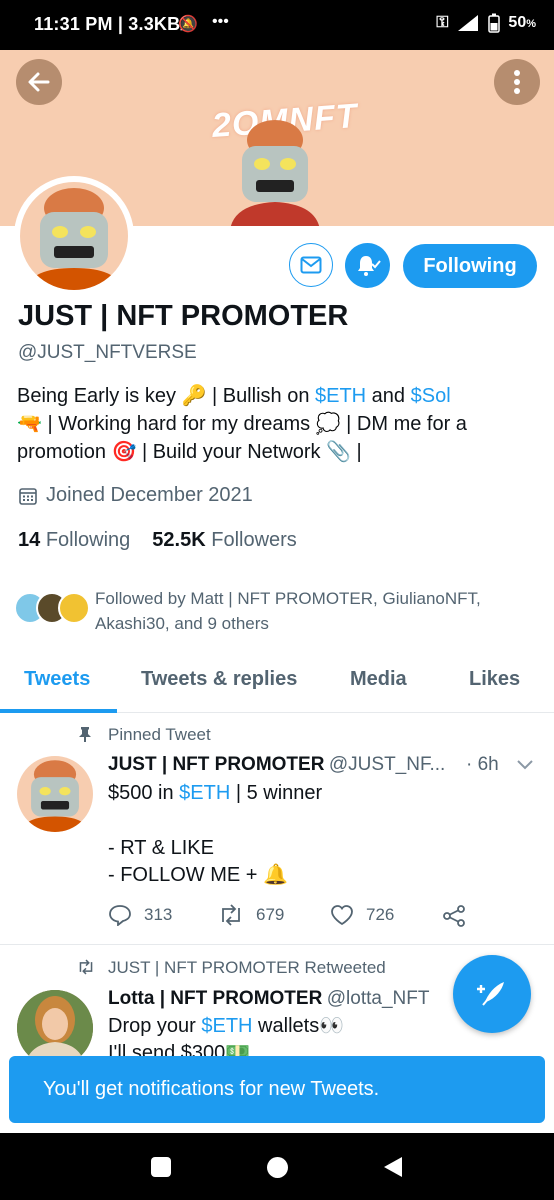  Describe the element at coordinates (494, 23) in the screenshot. I see `battery-icon` at that location.